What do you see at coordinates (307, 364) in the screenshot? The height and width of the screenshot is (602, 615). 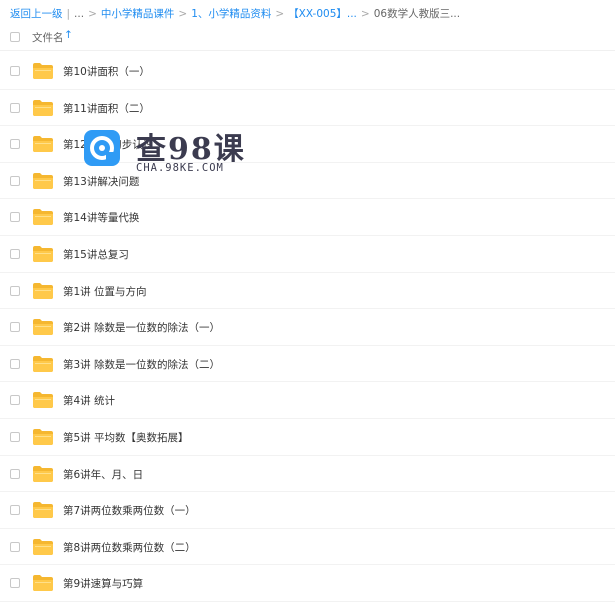 I see `file-row: 第3讲 除数是一位数的除法（二）` at bounding box center [307, 364].